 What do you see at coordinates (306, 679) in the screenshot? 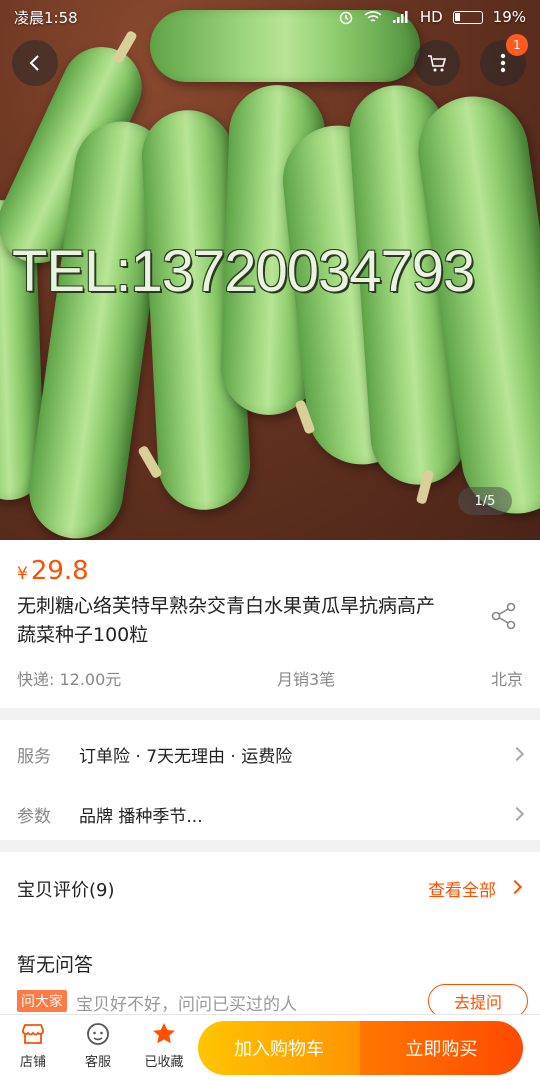
I see `monthly-sales: 月销3笔` at bounding box center [306, 679].